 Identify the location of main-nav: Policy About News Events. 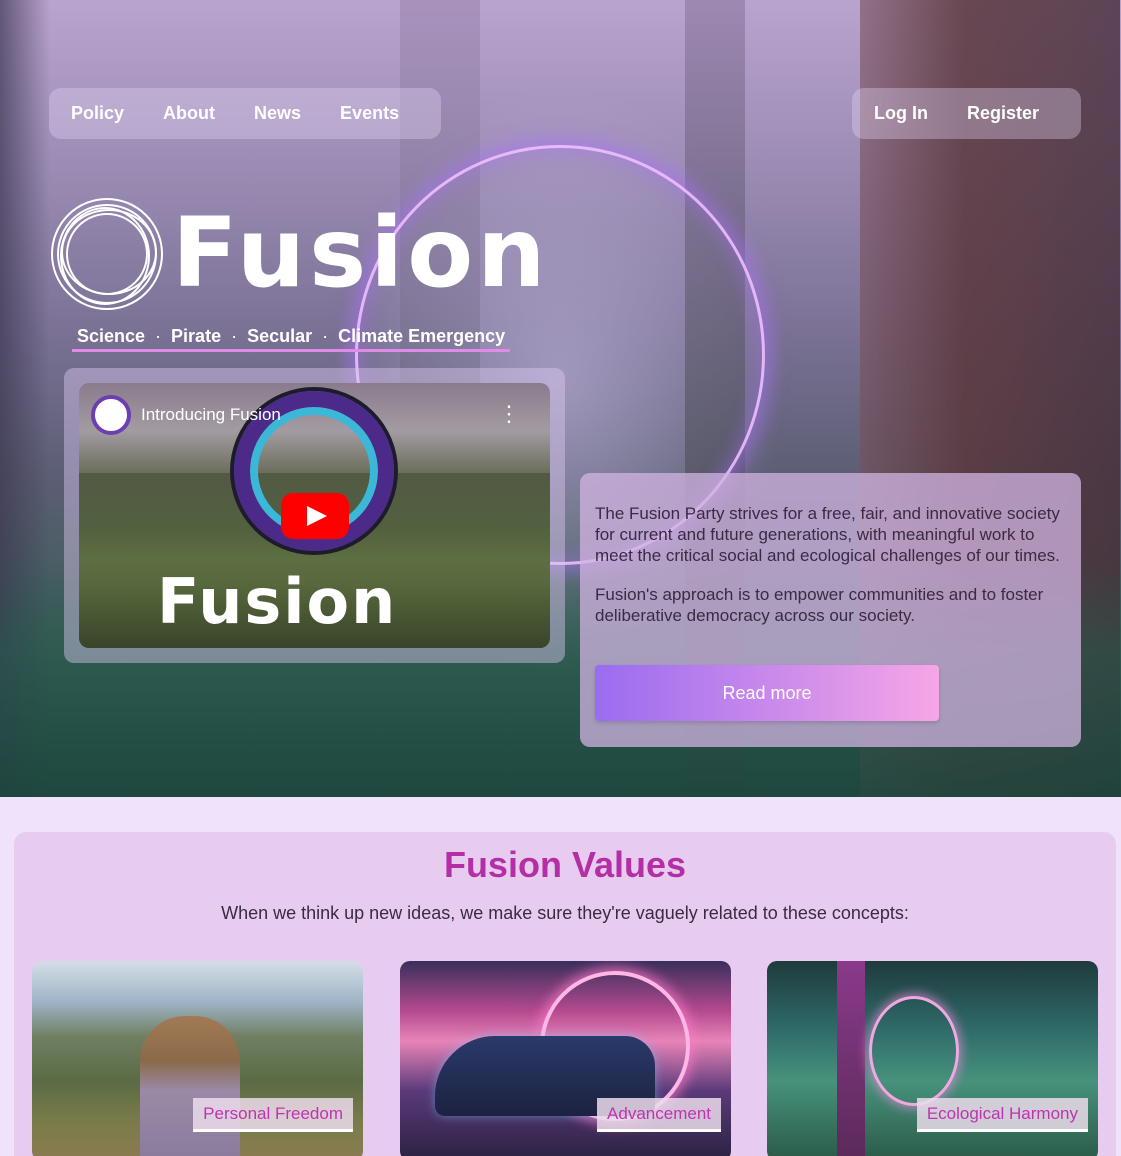
(245, 113).